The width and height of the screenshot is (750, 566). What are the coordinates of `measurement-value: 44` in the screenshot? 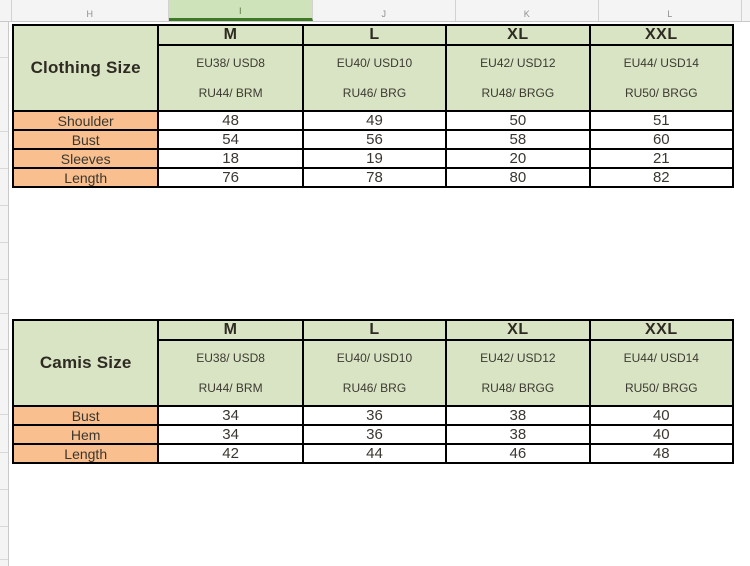 It's located at (374, 453).